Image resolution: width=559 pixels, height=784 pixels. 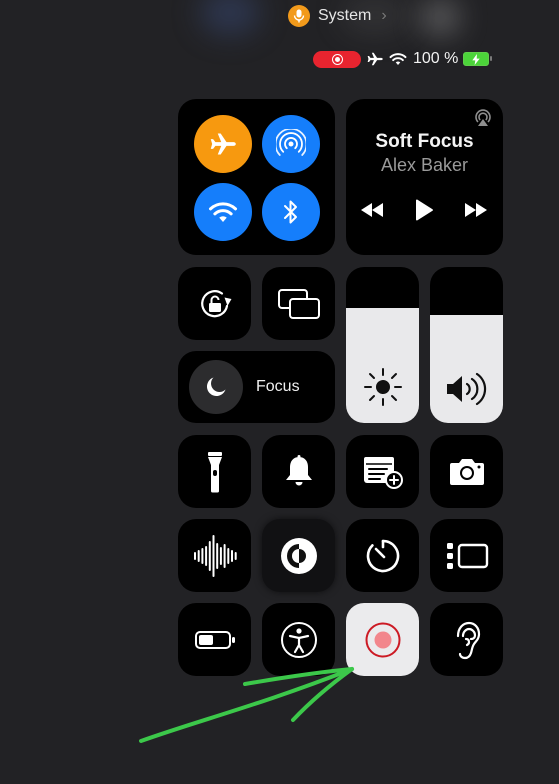 I want to click on battery-percentage: 100 %, so click(x=436, y=58).